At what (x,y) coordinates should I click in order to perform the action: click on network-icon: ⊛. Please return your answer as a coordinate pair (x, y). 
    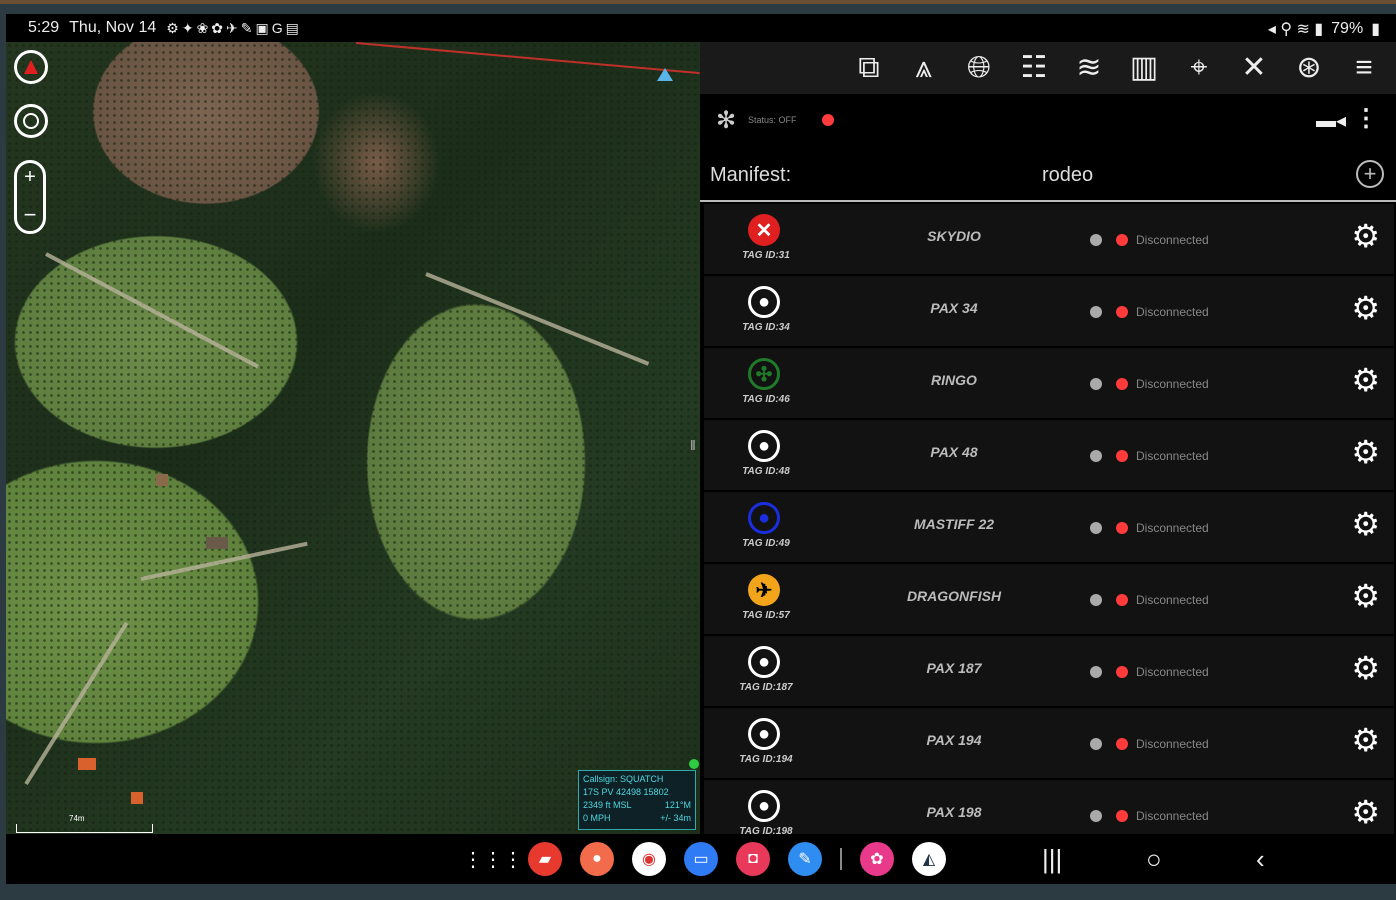
    Looking at the image, I should click on (1309, 68).